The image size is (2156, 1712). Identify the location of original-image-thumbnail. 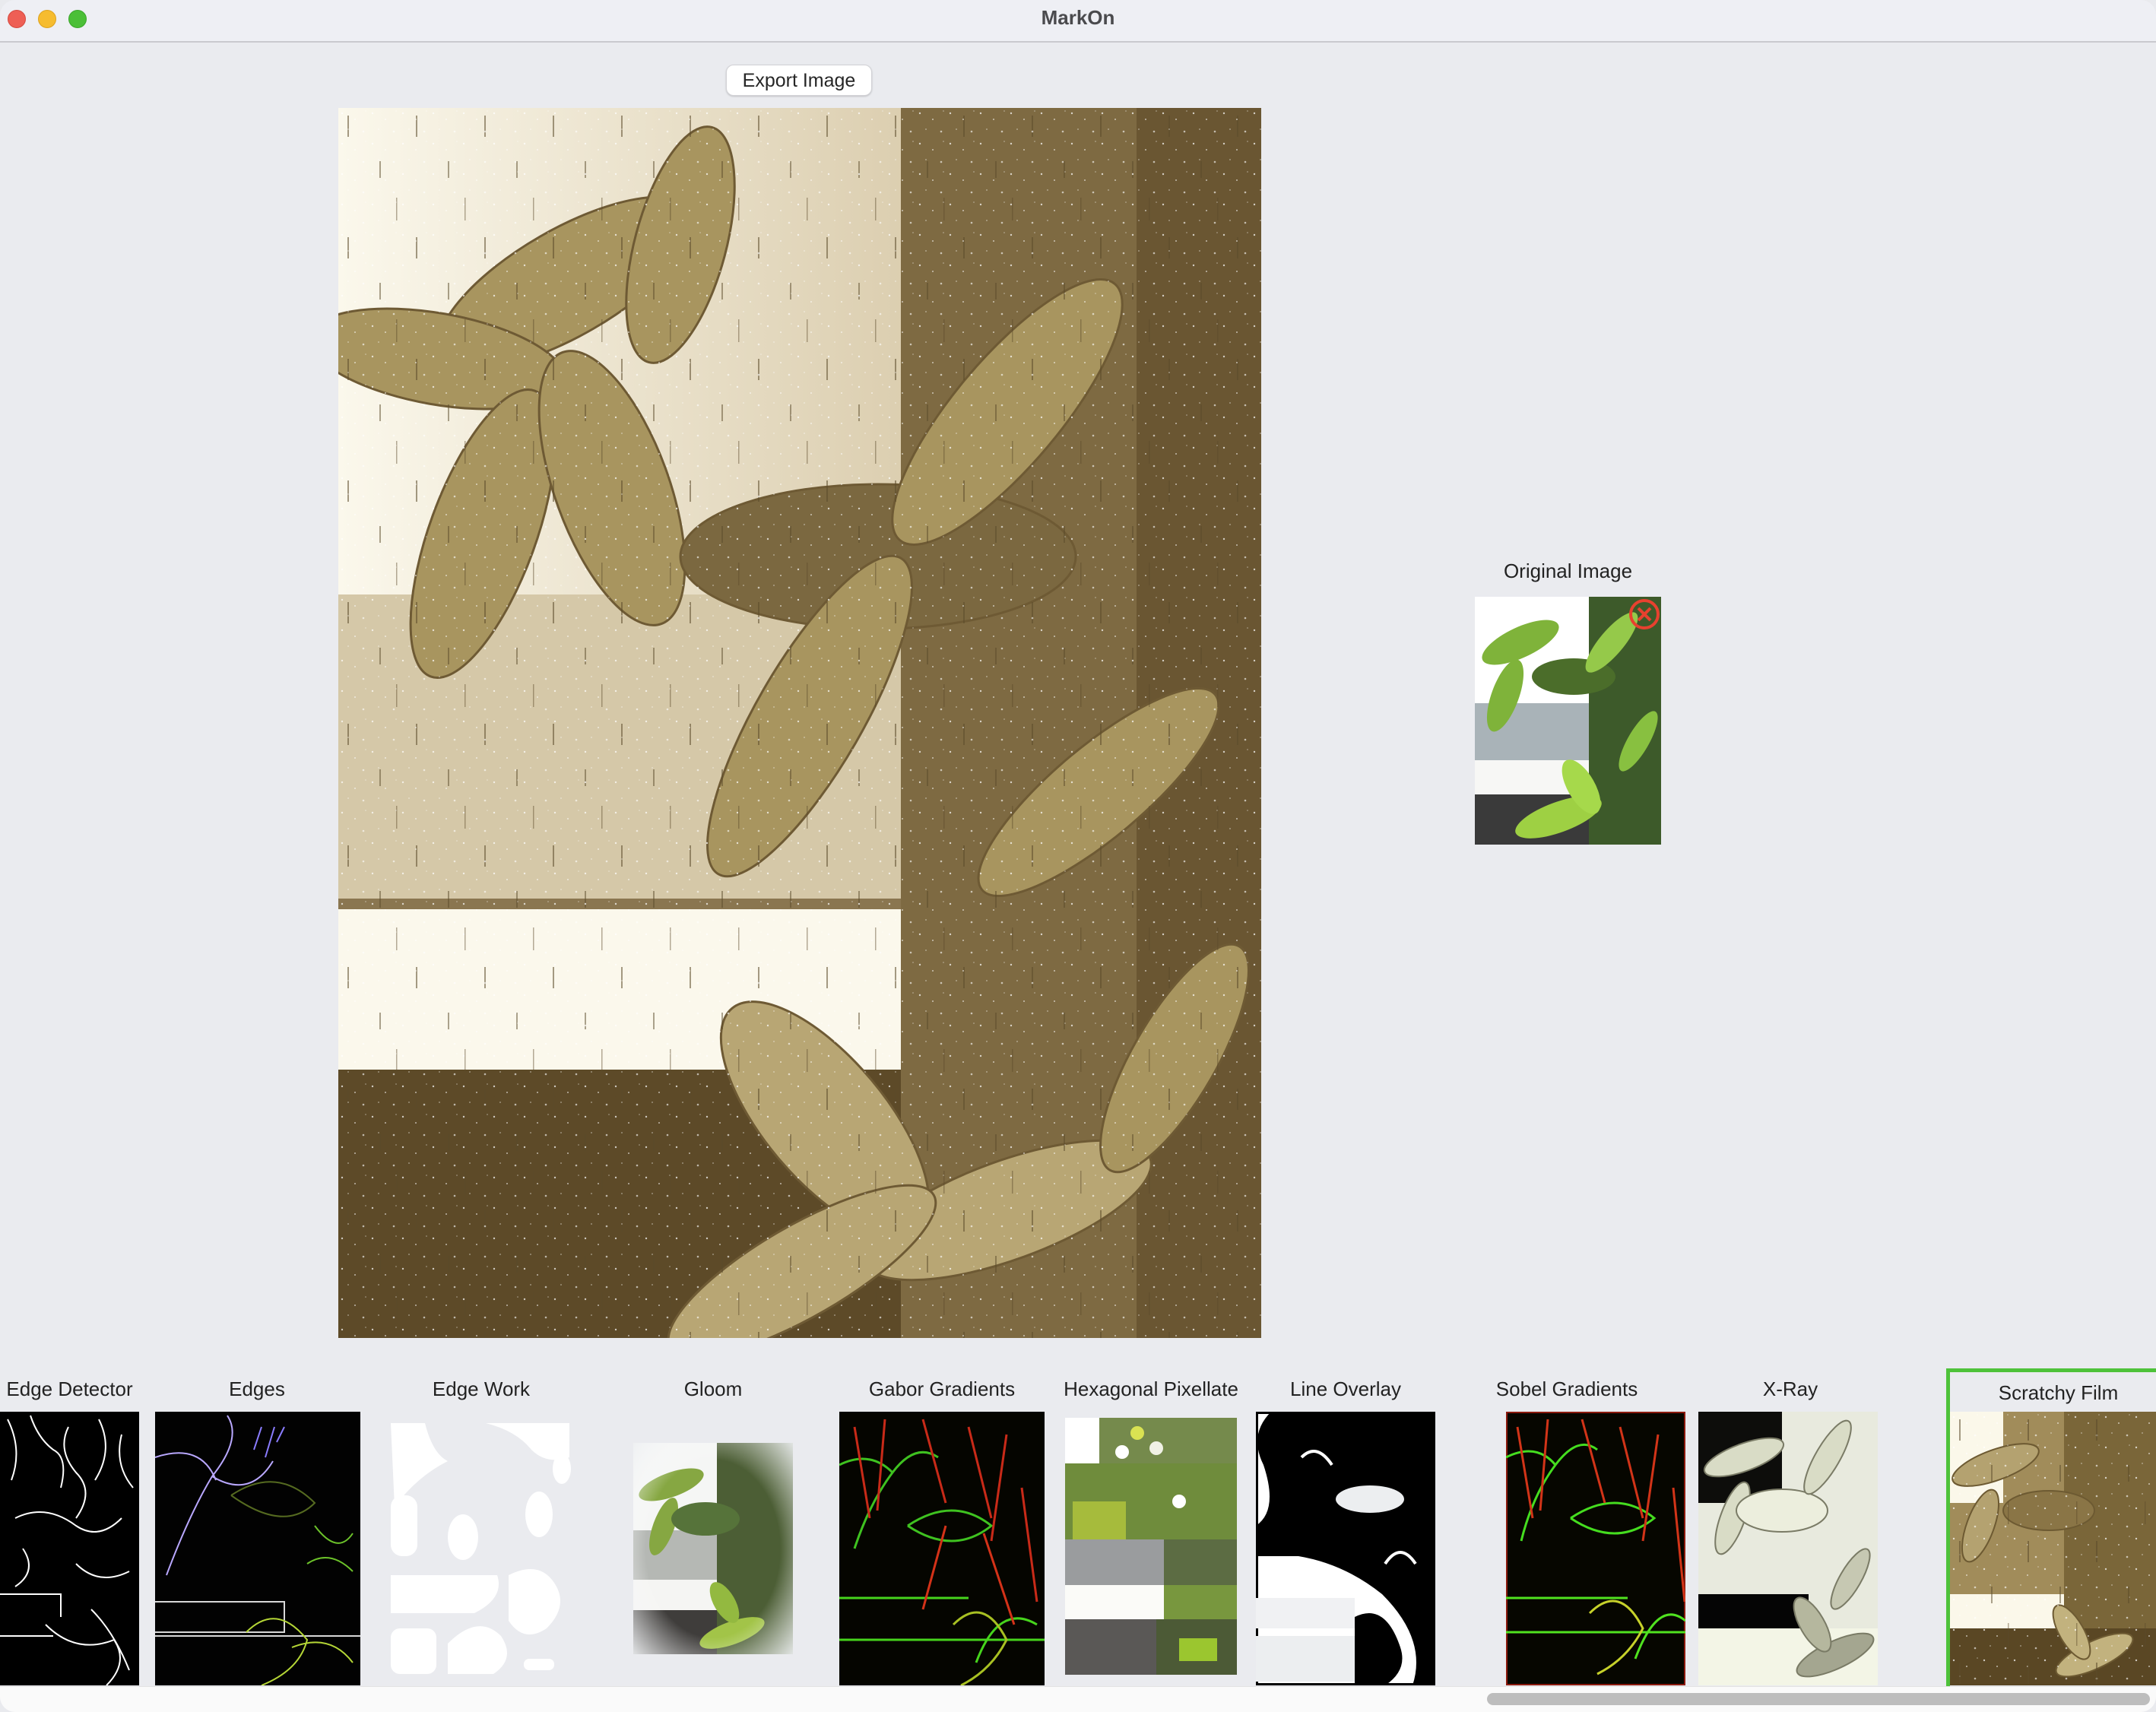
(1568, 721).